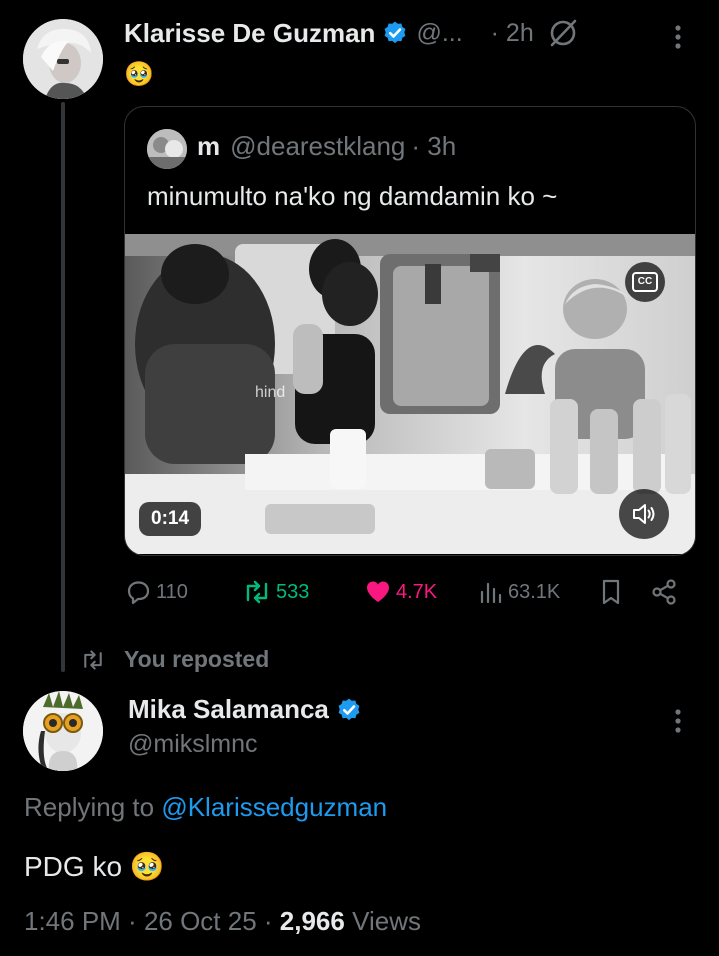 Image resolution: width=719 pixels, height=956 pixels. Describe the element at coordinates (270, 392) in the screenshot. I see `video-caption-overlay: hind` at that location.